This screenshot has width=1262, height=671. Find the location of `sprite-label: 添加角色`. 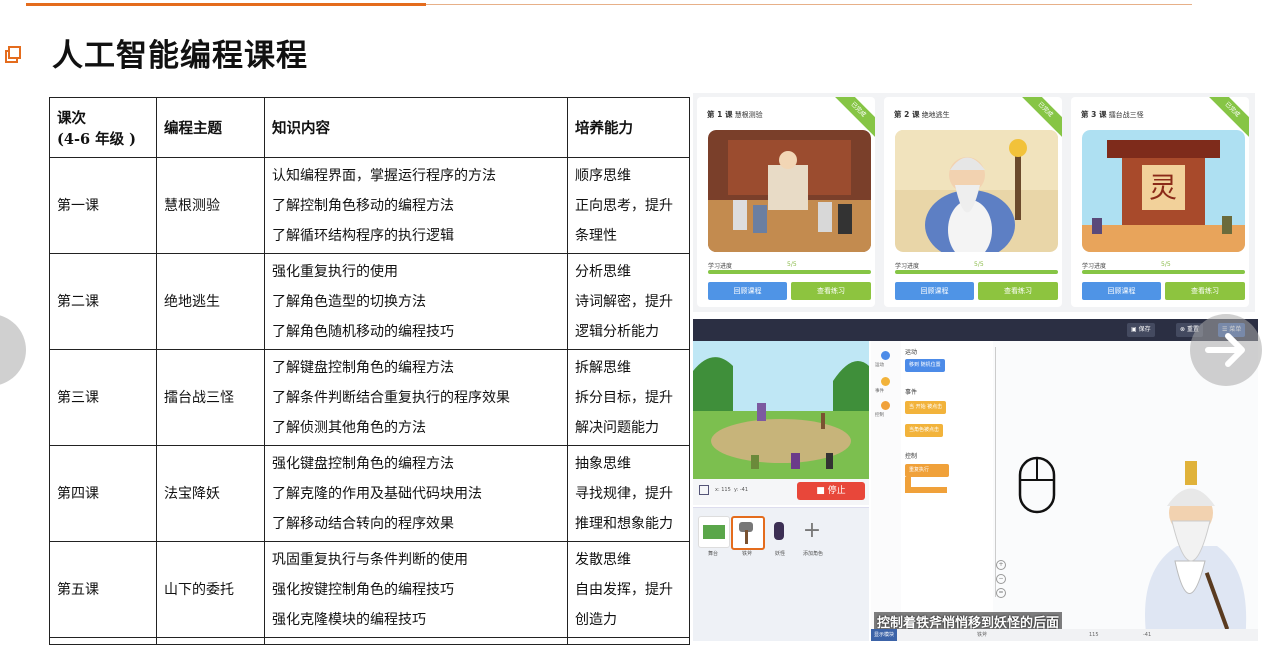

sprite-label: 添加角色 is located at coordinates (812, 554).